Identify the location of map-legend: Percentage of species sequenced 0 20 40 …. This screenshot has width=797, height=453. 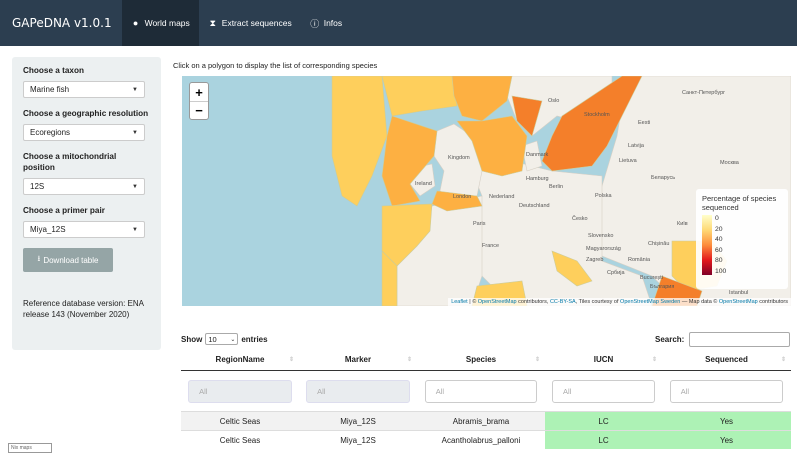
(742, 239).